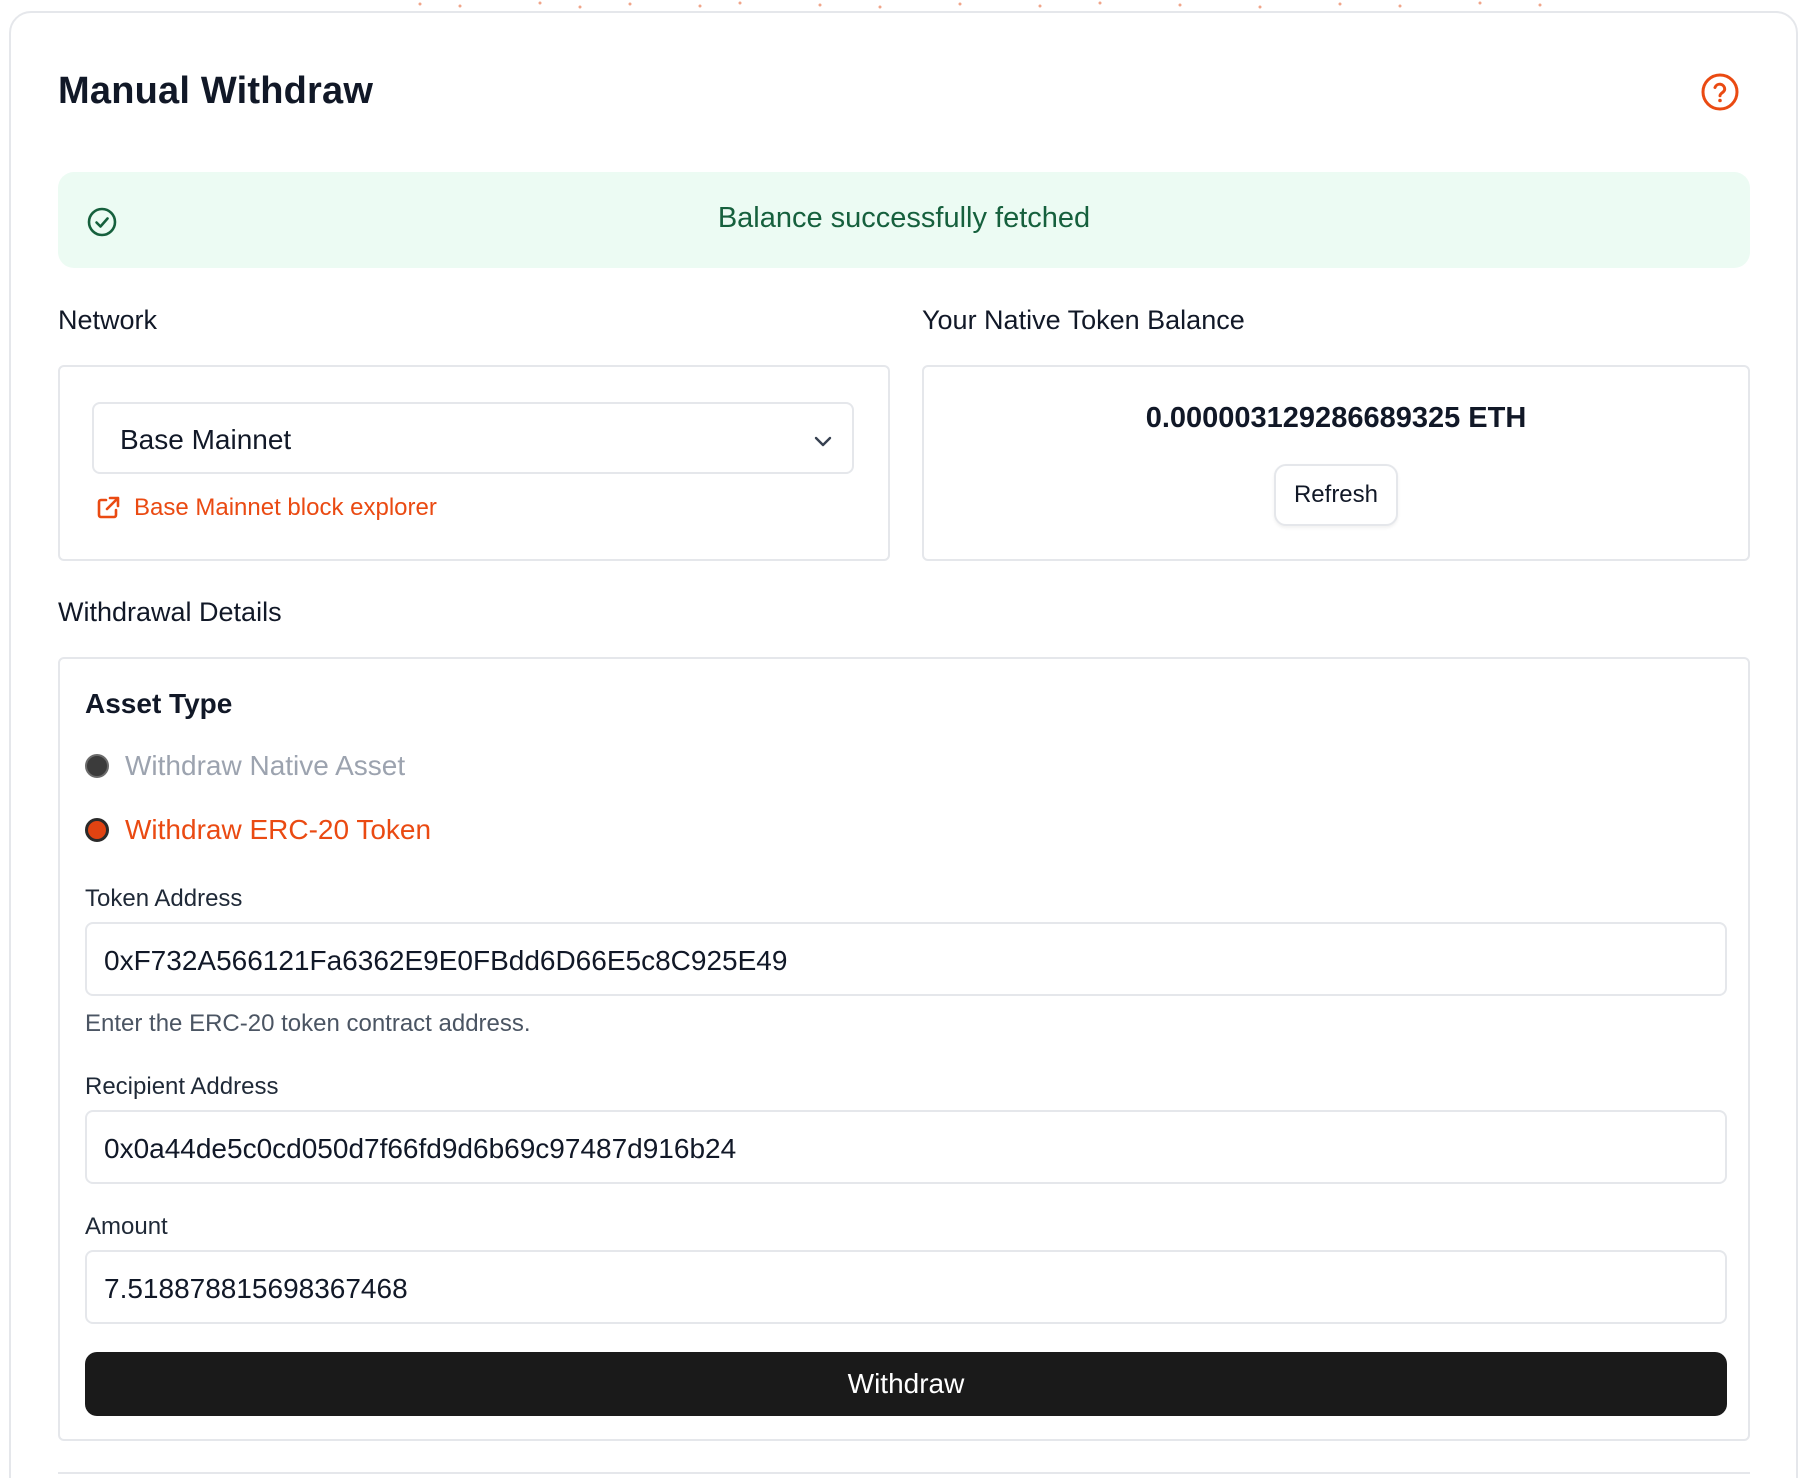  What do you see at coordinates (1336, 495) in the screenshot?
I see `refresh-button: Refresh` at bounding box center [1336, 495].